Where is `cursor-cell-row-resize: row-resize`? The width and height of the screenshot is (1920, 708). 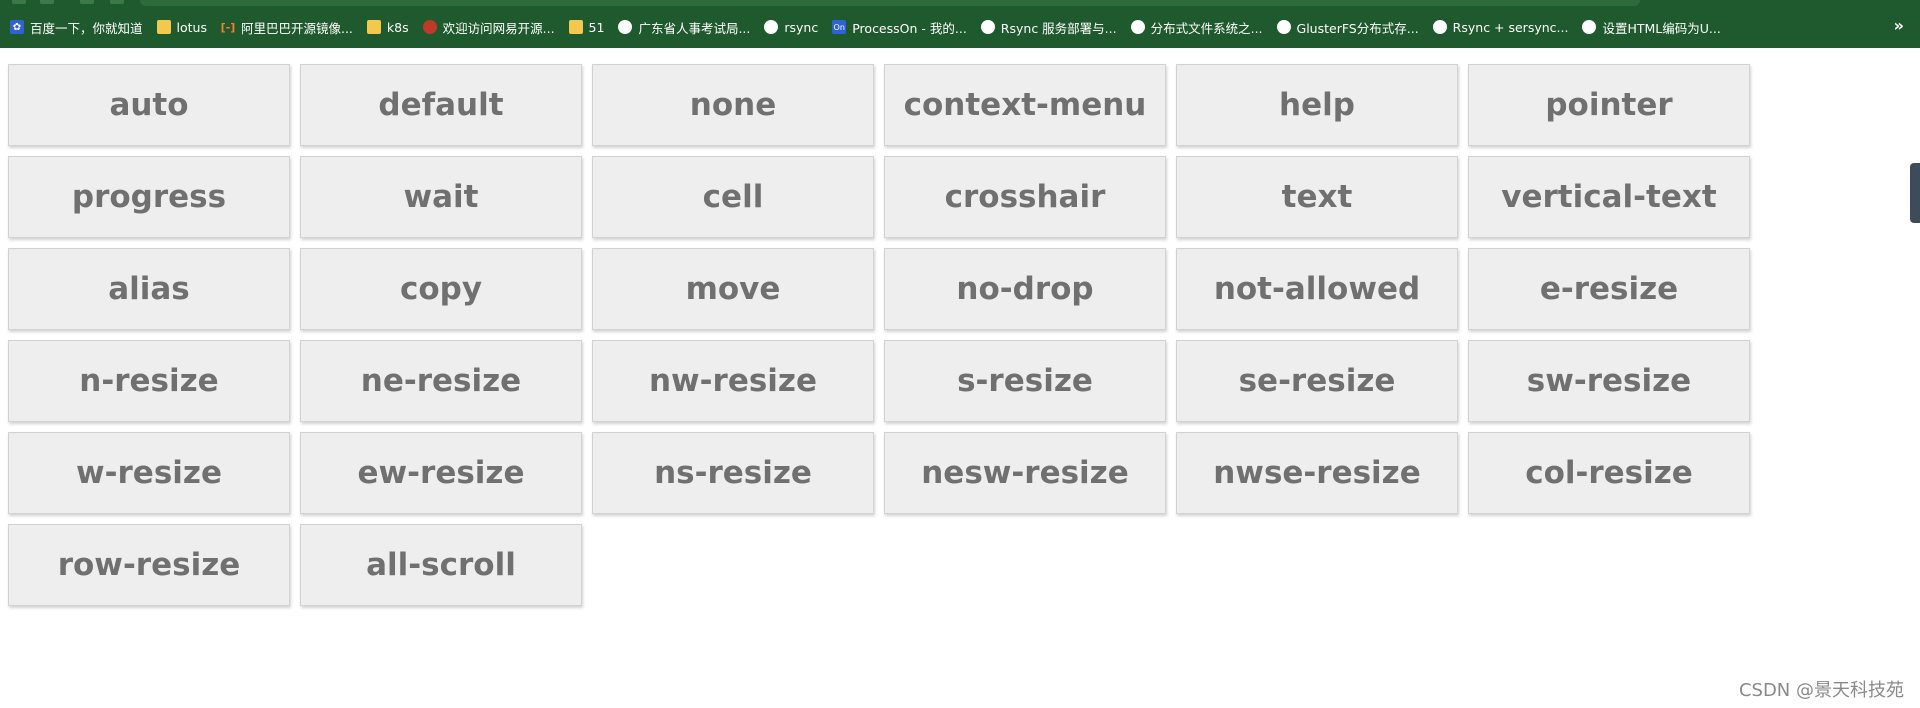 cursor-cell-row-resize: row-resize is located at coordinates (149, 565).